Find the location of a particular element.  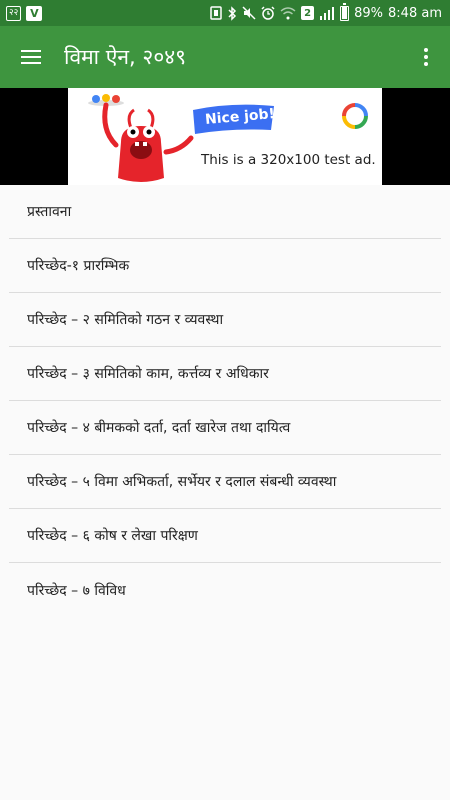

ad-banner: Nice job! This is a 320x100 test ad. is located at coordinates (225, 136).